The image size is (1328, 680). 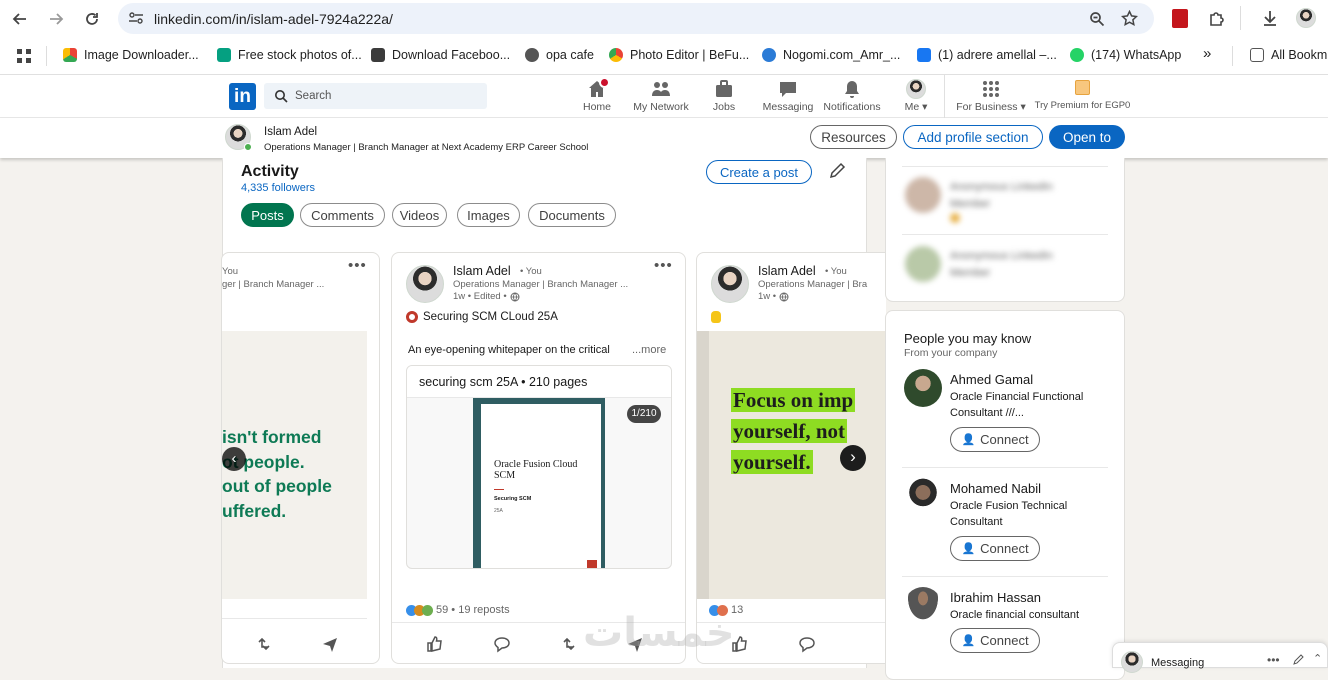 What do you see at coordinates (661, 96) in the screenshot?
I see `nav-my-network: My Network` at bounding box center [661, 96].